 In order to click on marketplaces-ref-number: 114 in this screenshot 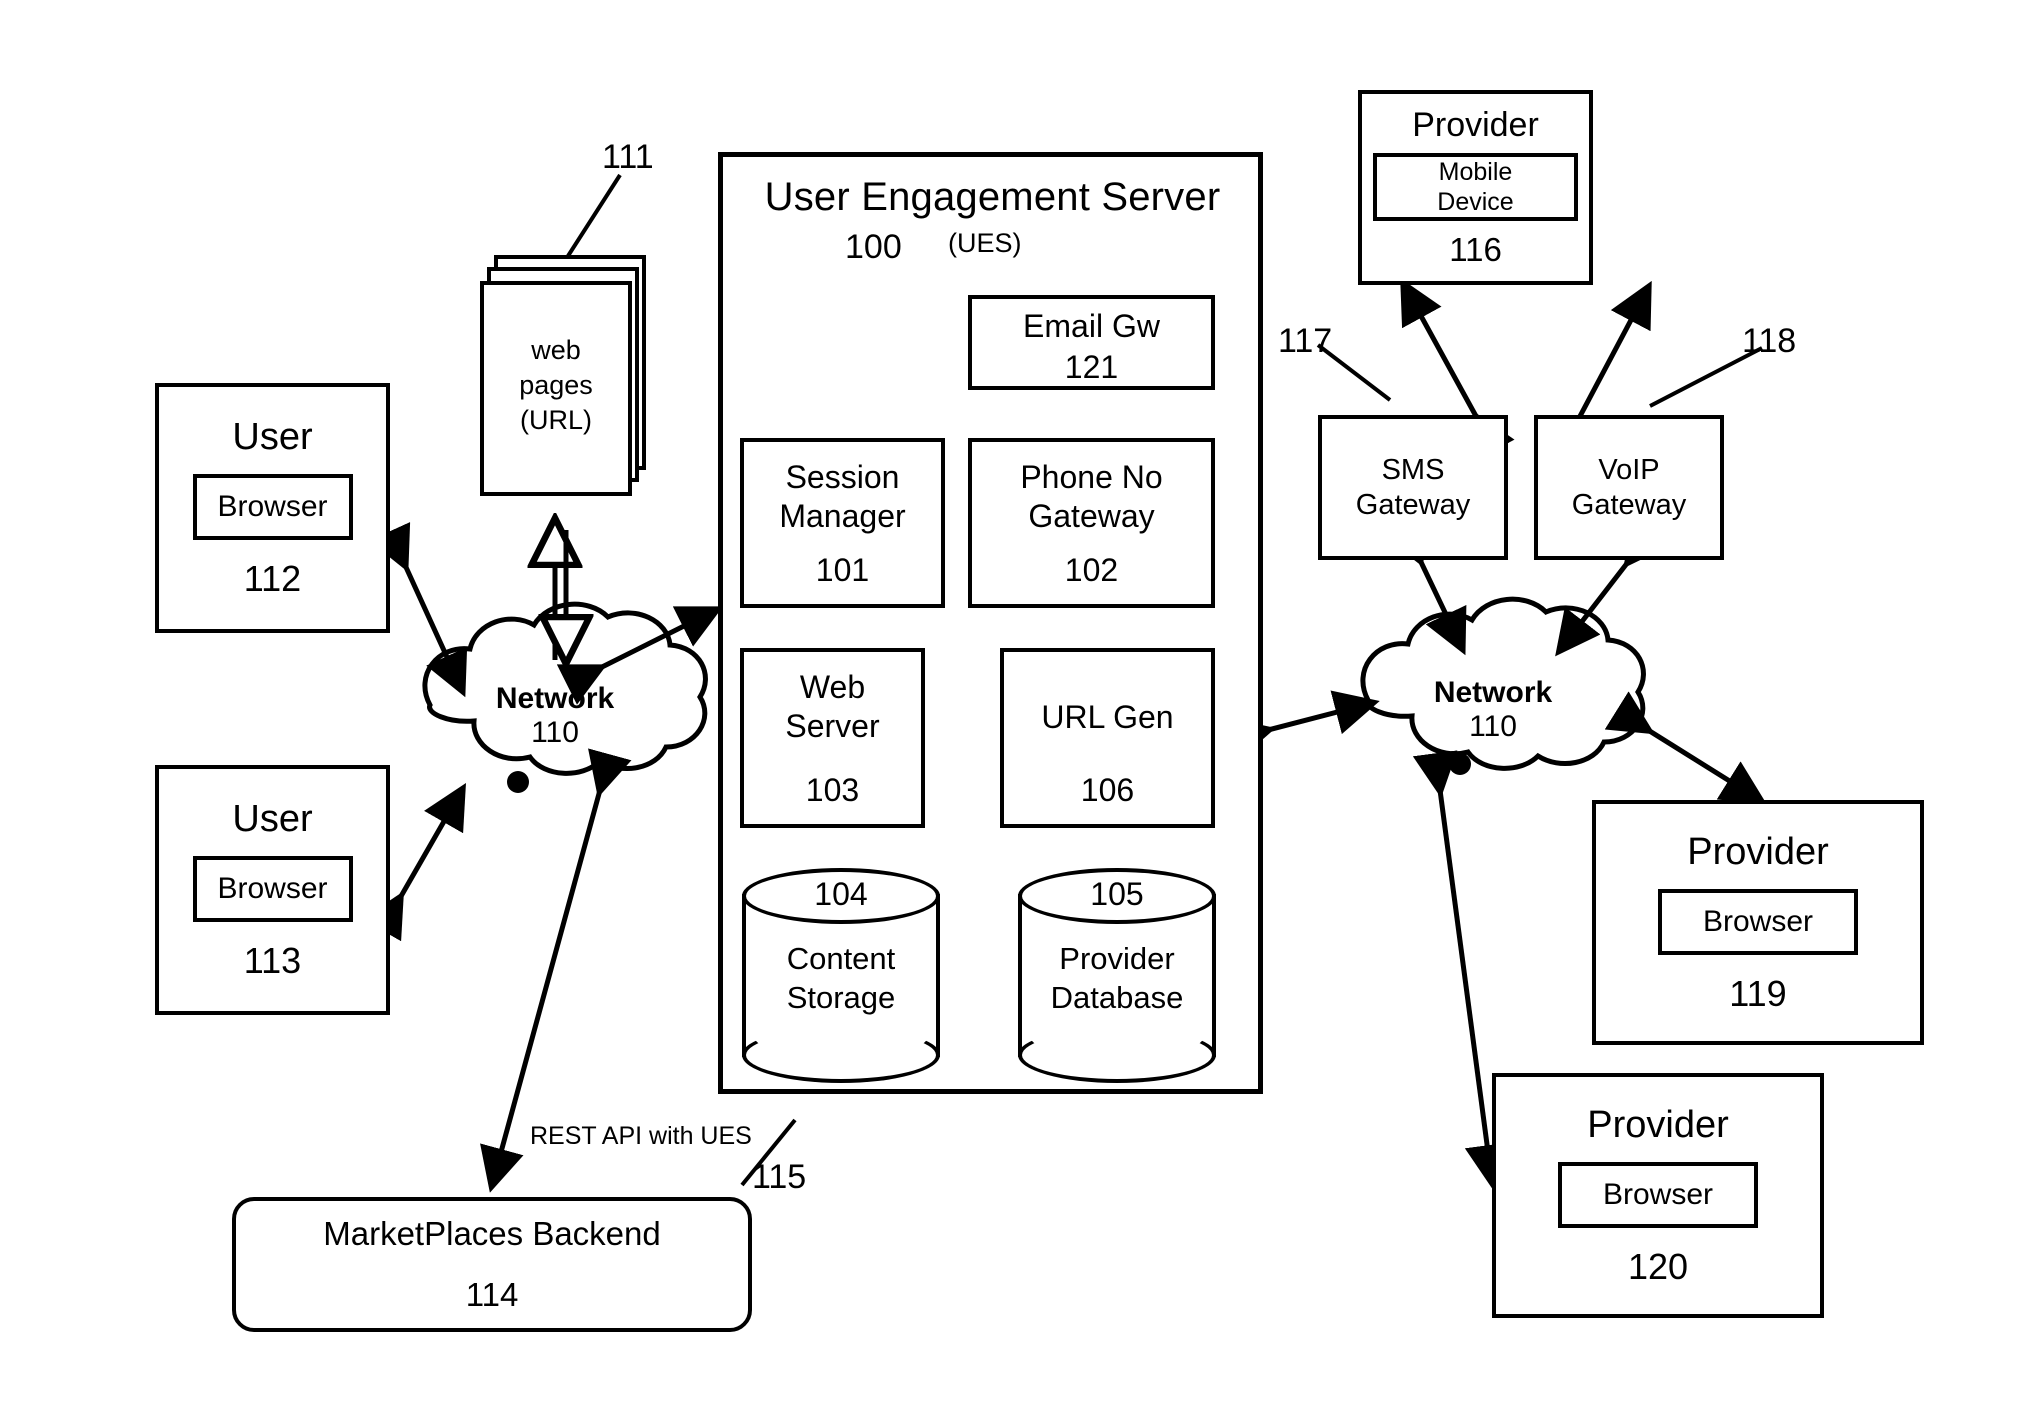, I will do `click(492, 1294)`.